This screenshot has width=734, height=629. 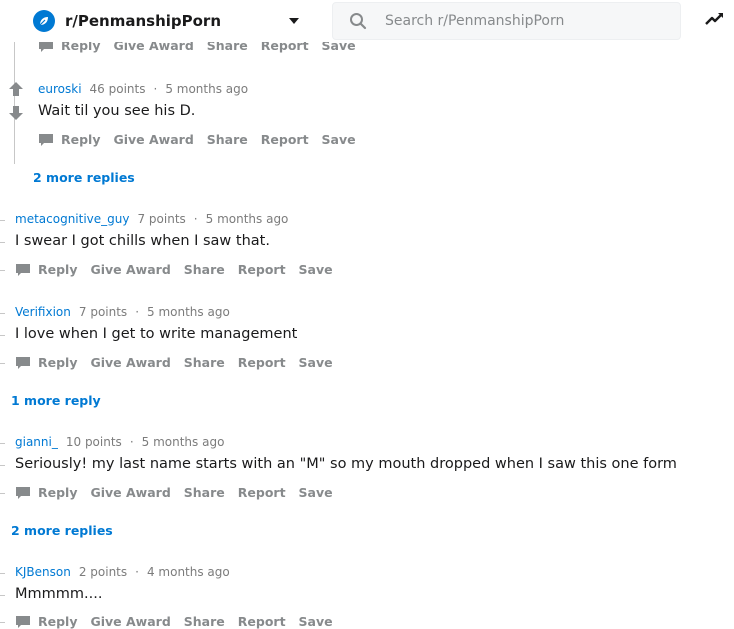 I want to click on comment-time: 4 months ago, so click(x=188, y=572).